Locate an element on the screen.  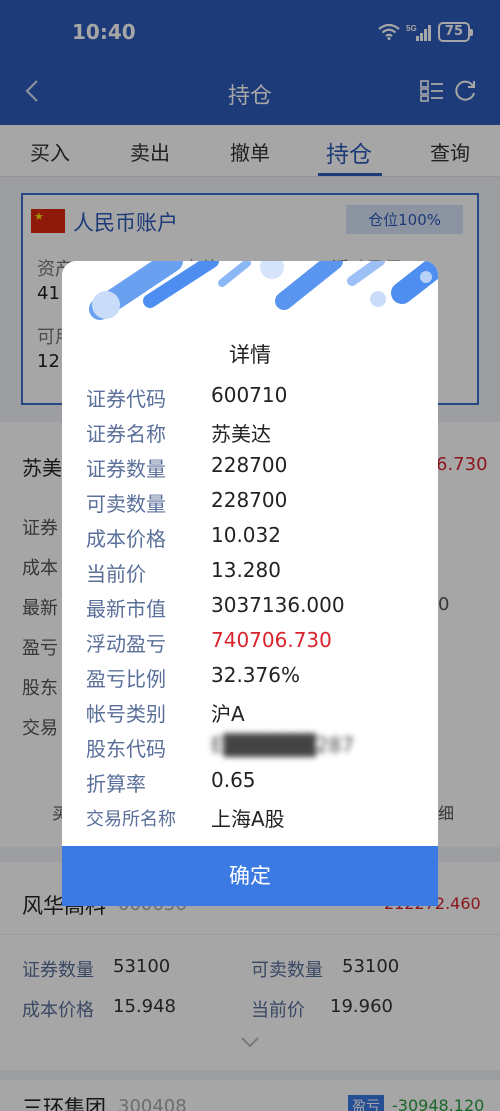
detail-label: 股东代码 is located at coordinates (126, 749).